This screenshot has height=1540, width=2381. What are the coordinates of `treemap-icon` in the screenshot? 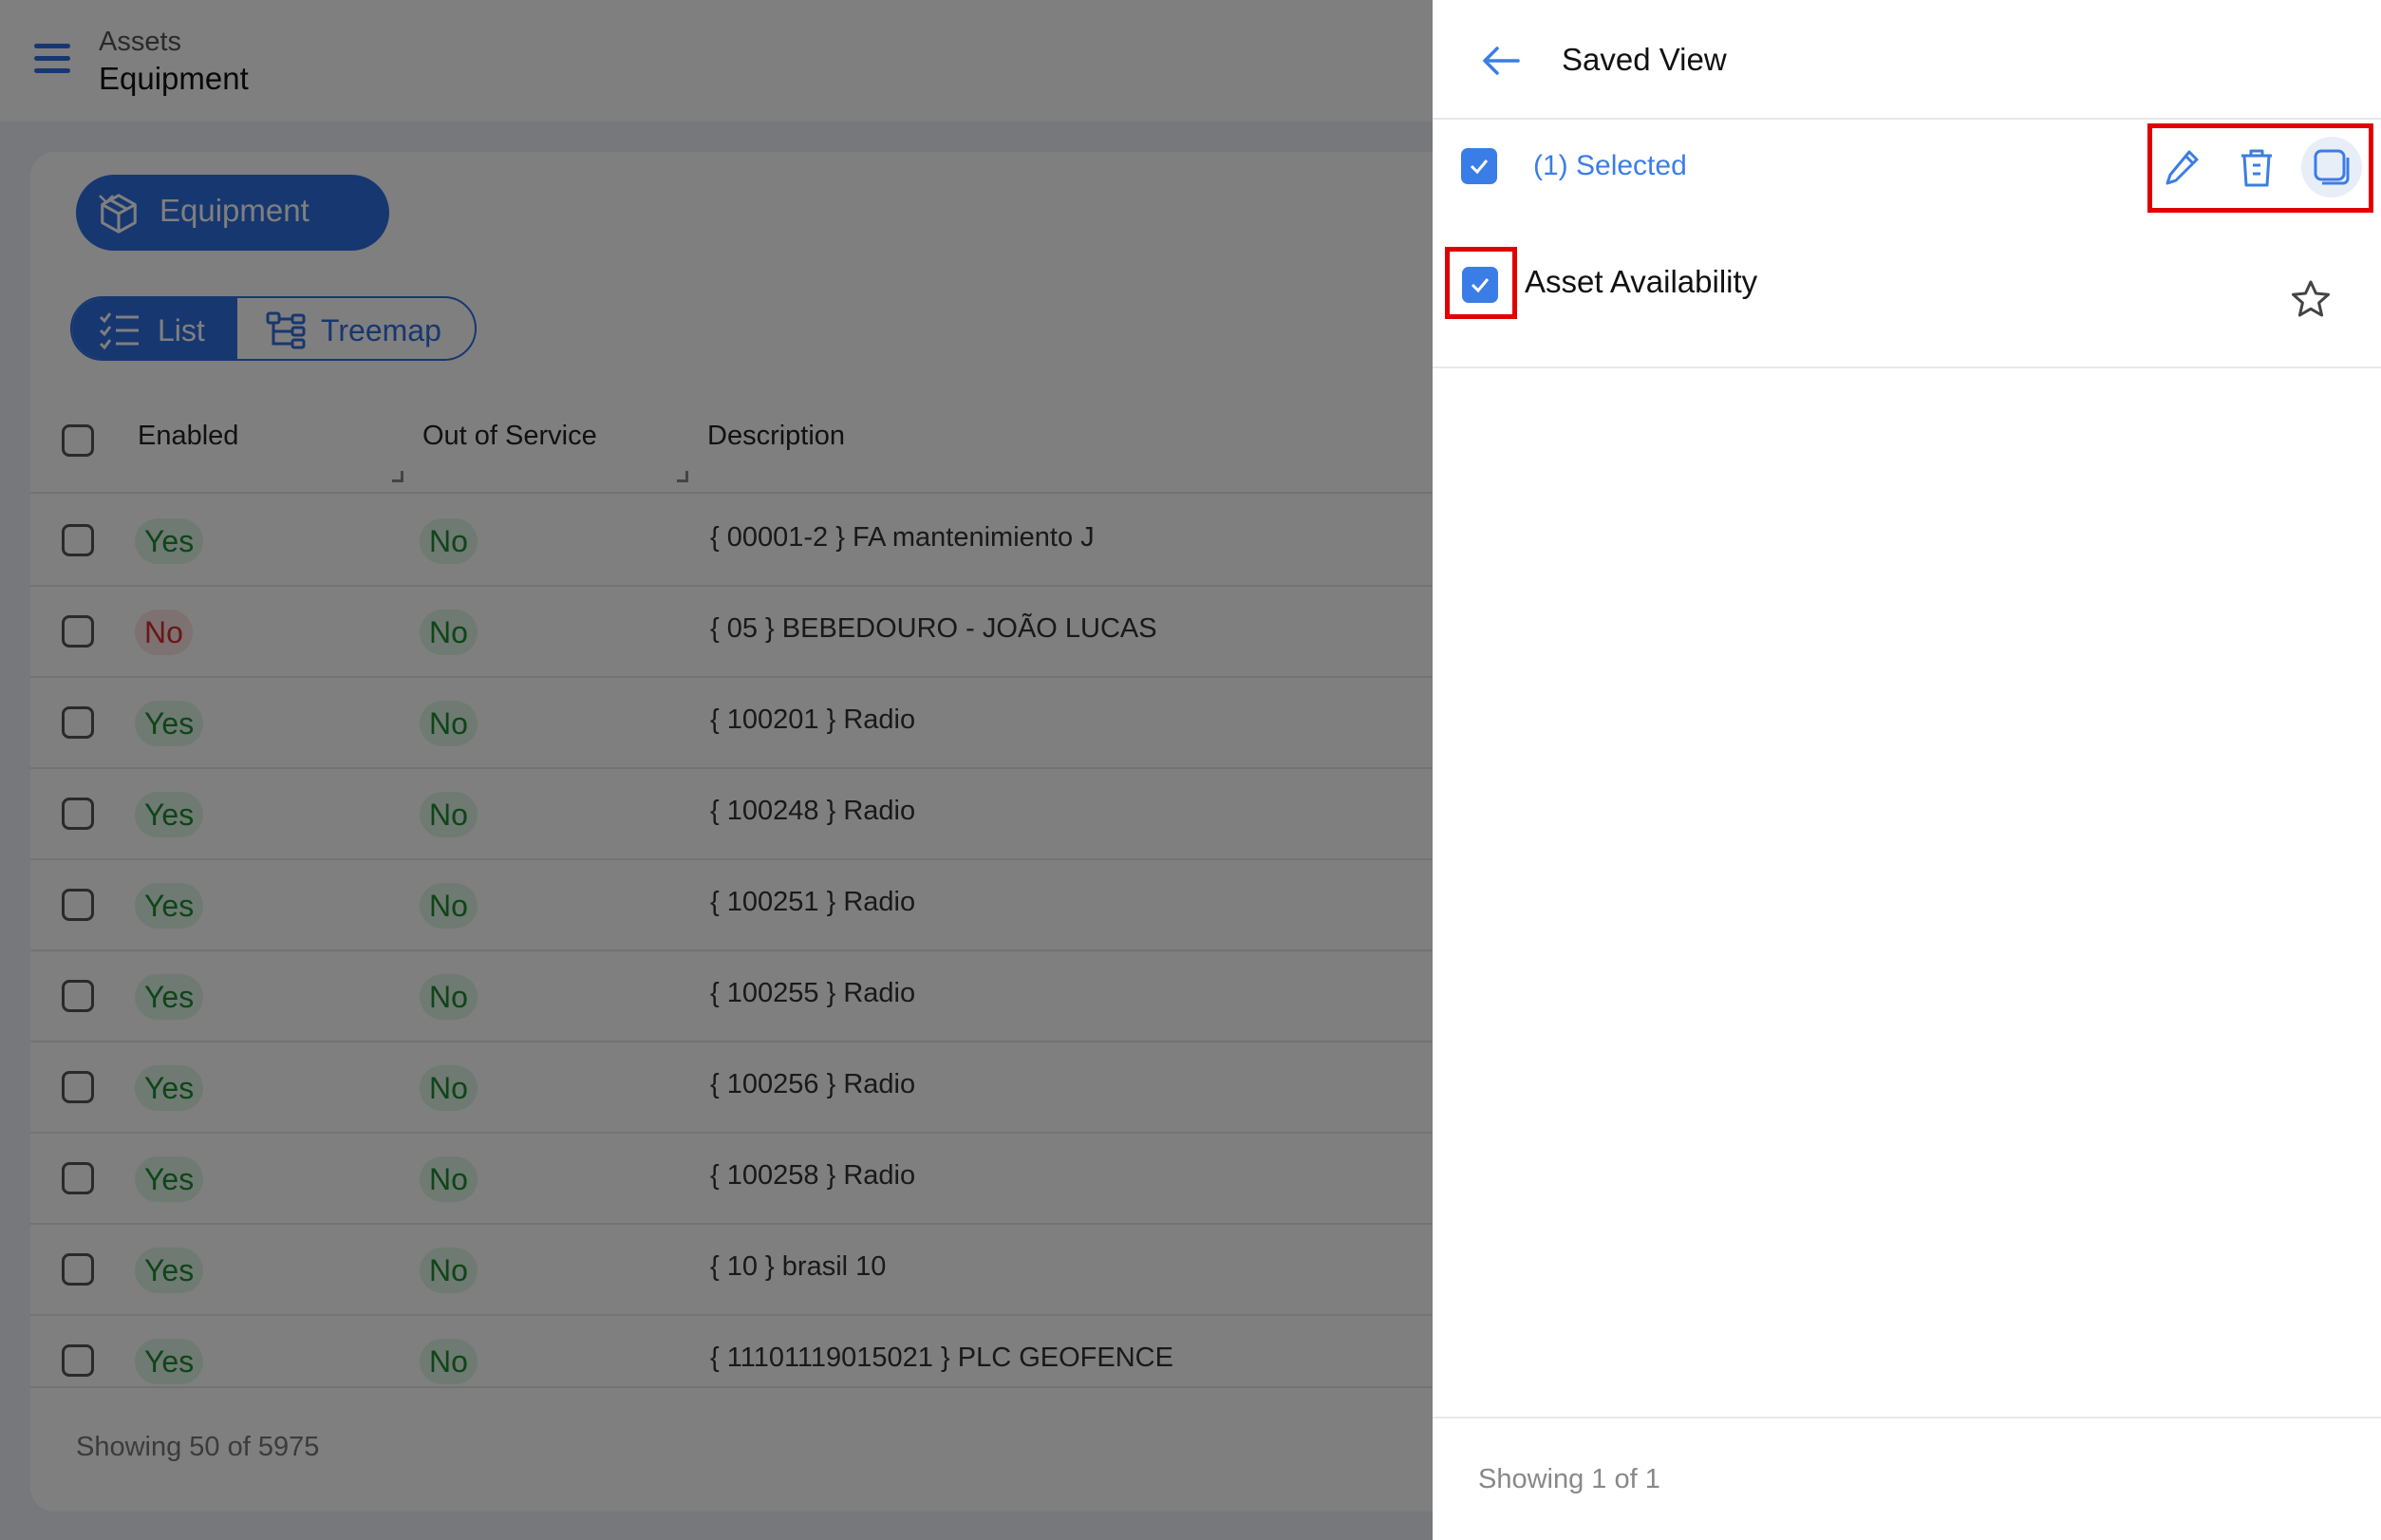 It's located at (286, 330).